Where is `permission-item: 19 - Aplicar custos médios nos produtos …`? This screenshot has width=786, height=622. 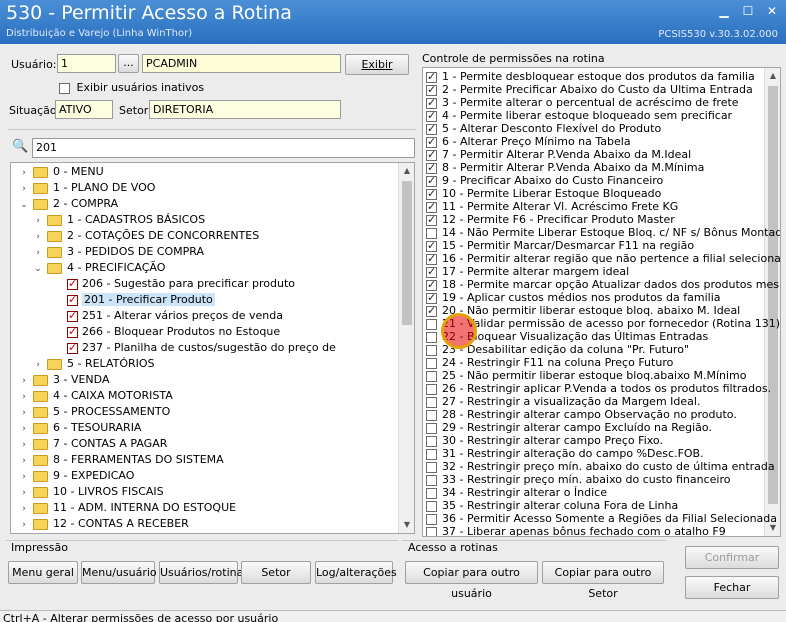
permission-item: 19 - Aplicar custos médios nos produtos … is located at coordinates (573, 297).